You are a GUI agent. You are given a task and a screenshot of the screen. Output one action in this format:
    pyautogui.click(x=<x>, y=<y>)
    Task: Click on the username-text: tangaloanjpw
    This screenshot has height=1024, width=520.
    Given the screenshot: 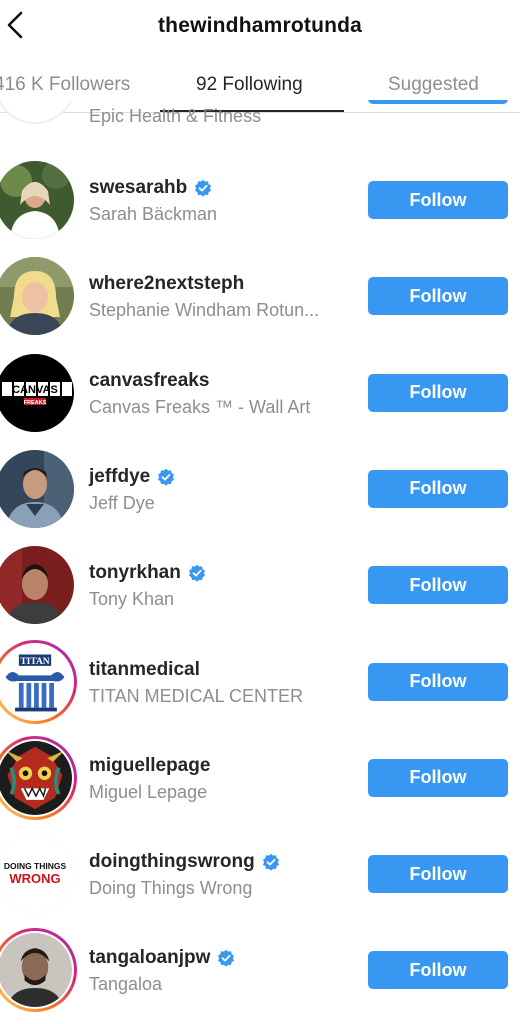 What is the action you would take?
    pyautogui.click(x=149, y=958)
    